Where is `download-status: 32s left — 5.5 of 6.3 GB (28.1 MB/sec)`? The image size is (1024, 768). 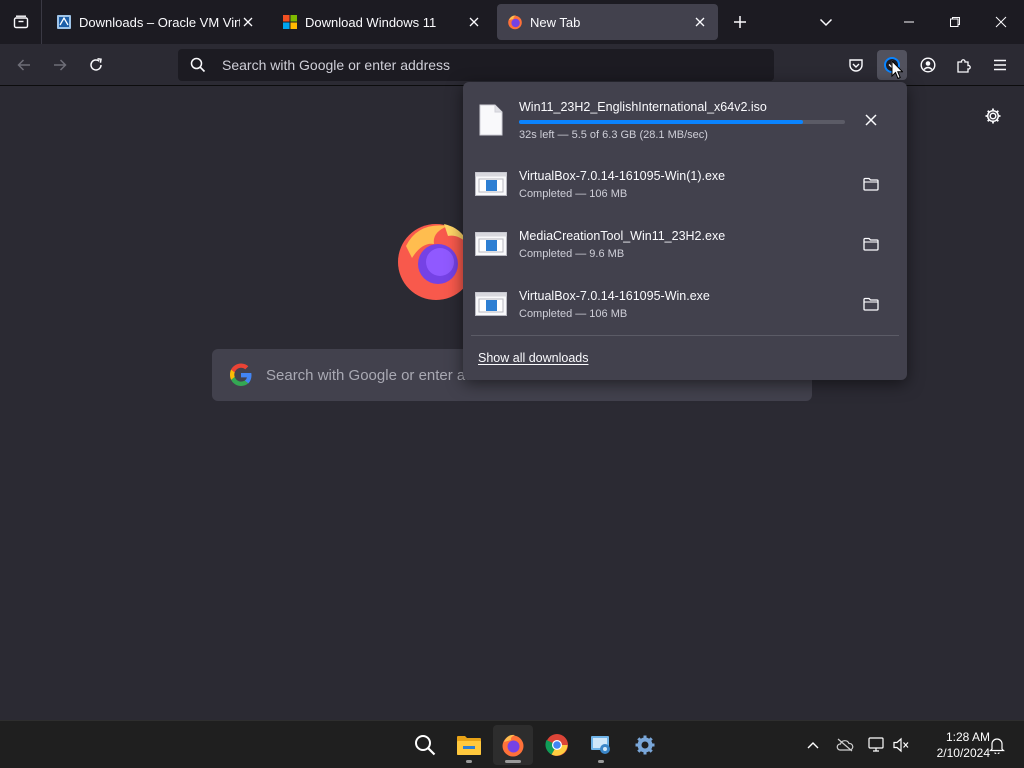 download-status: 32s left — 5.5 of 6.3 GB (28.1 MB/sec) is located at coordinates (613, 134).